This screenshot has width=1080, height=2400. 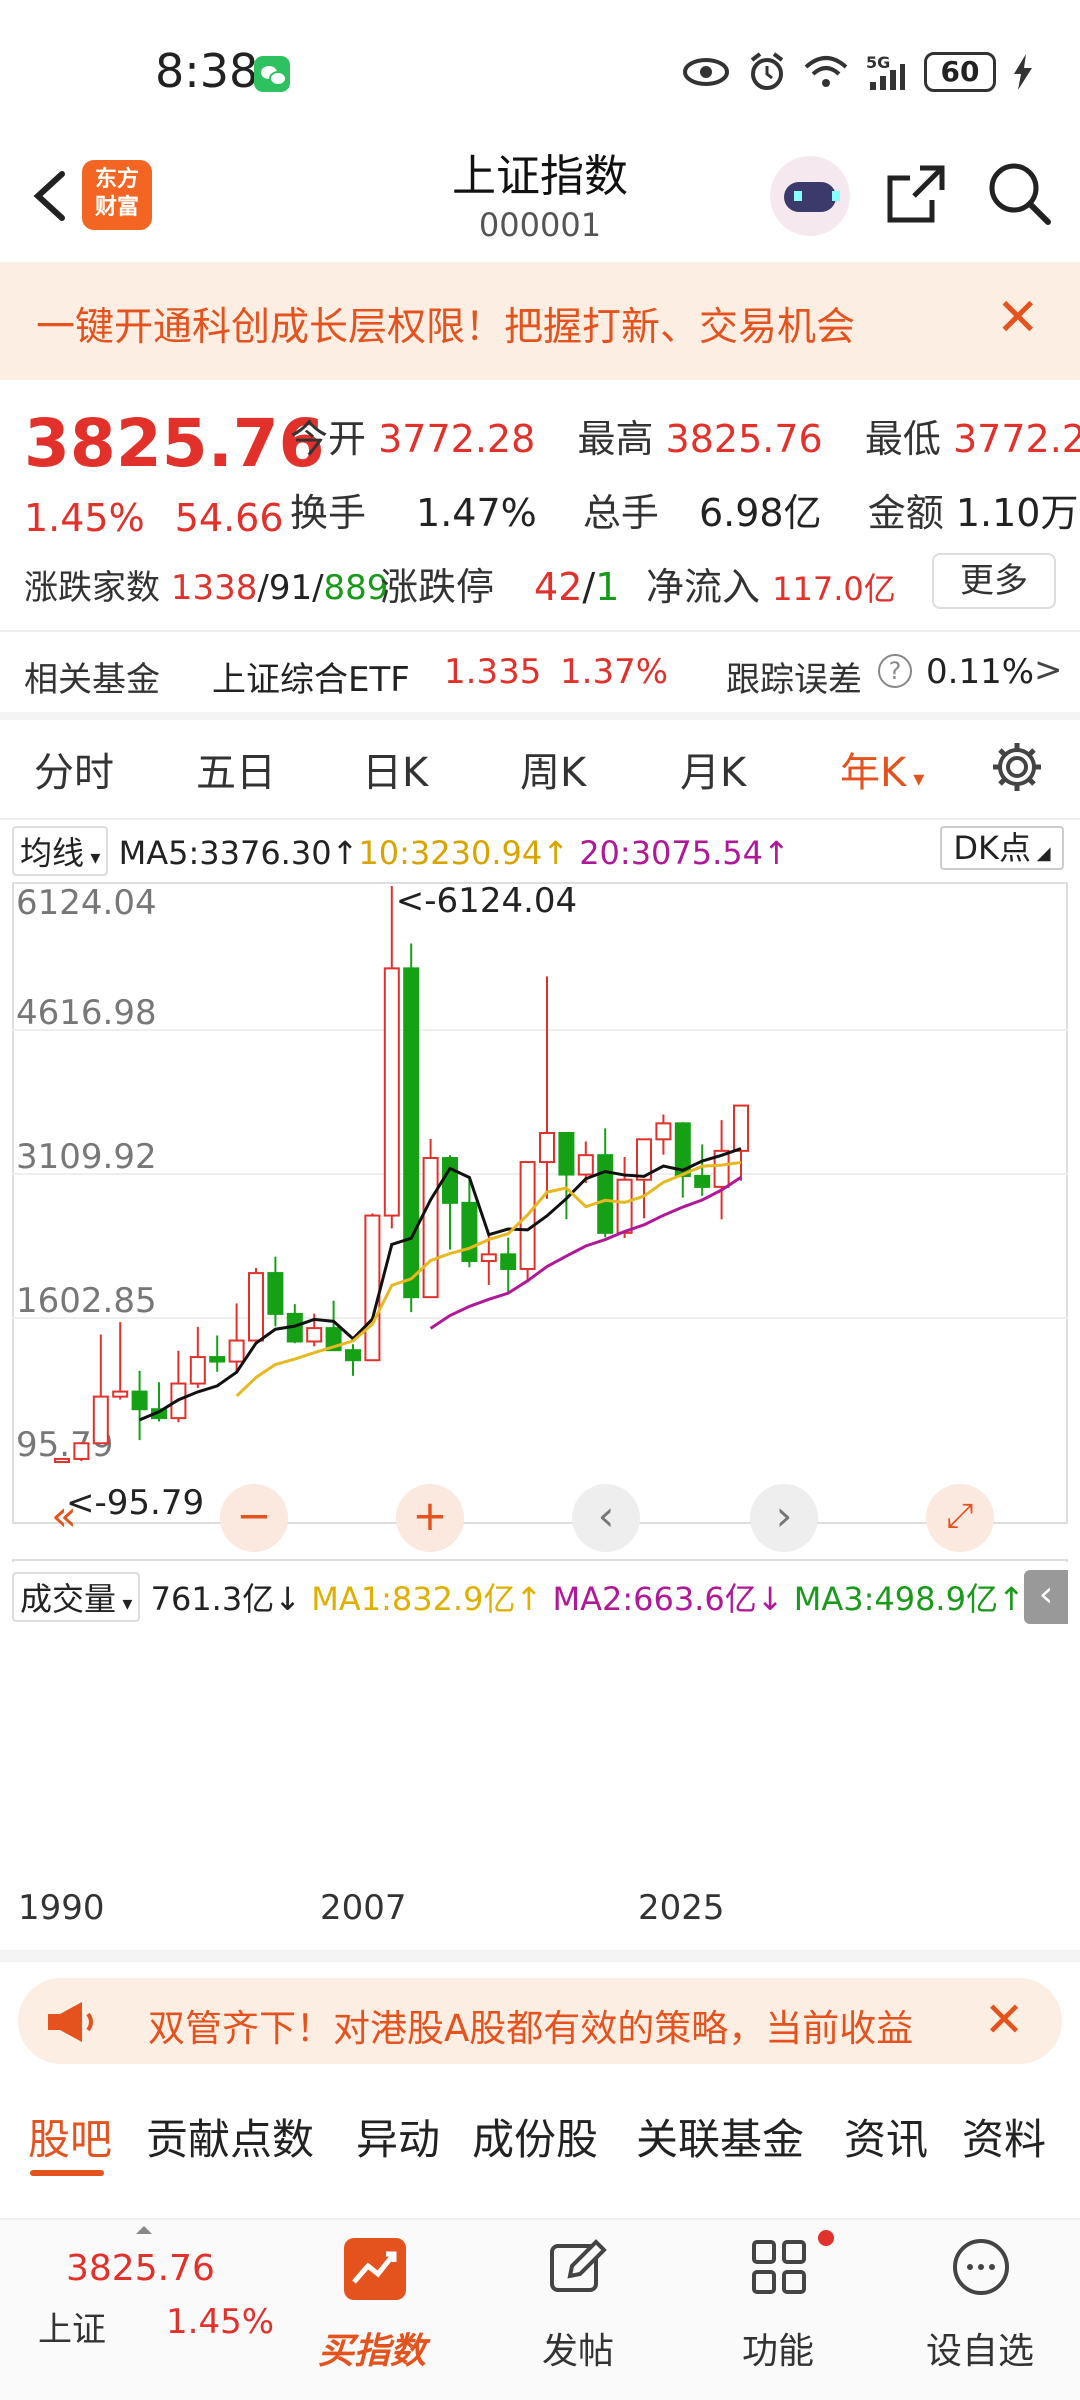 I want to click on limit-count: 涨跌停 42/1, so click(x=500, y=587).